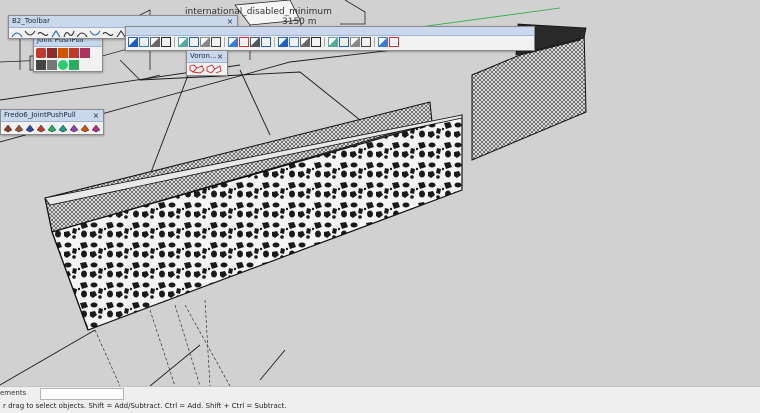 This screenshot has height=413, width=760. I want to click on component-icon, so click(205, 42).